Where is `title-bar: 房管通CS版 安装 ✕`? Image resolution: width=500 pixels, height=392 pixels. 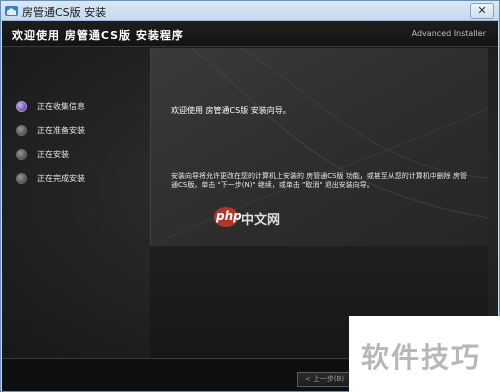 title-bar: 房管通CS版 安装 ✕ is located at coordinates (250, 11).